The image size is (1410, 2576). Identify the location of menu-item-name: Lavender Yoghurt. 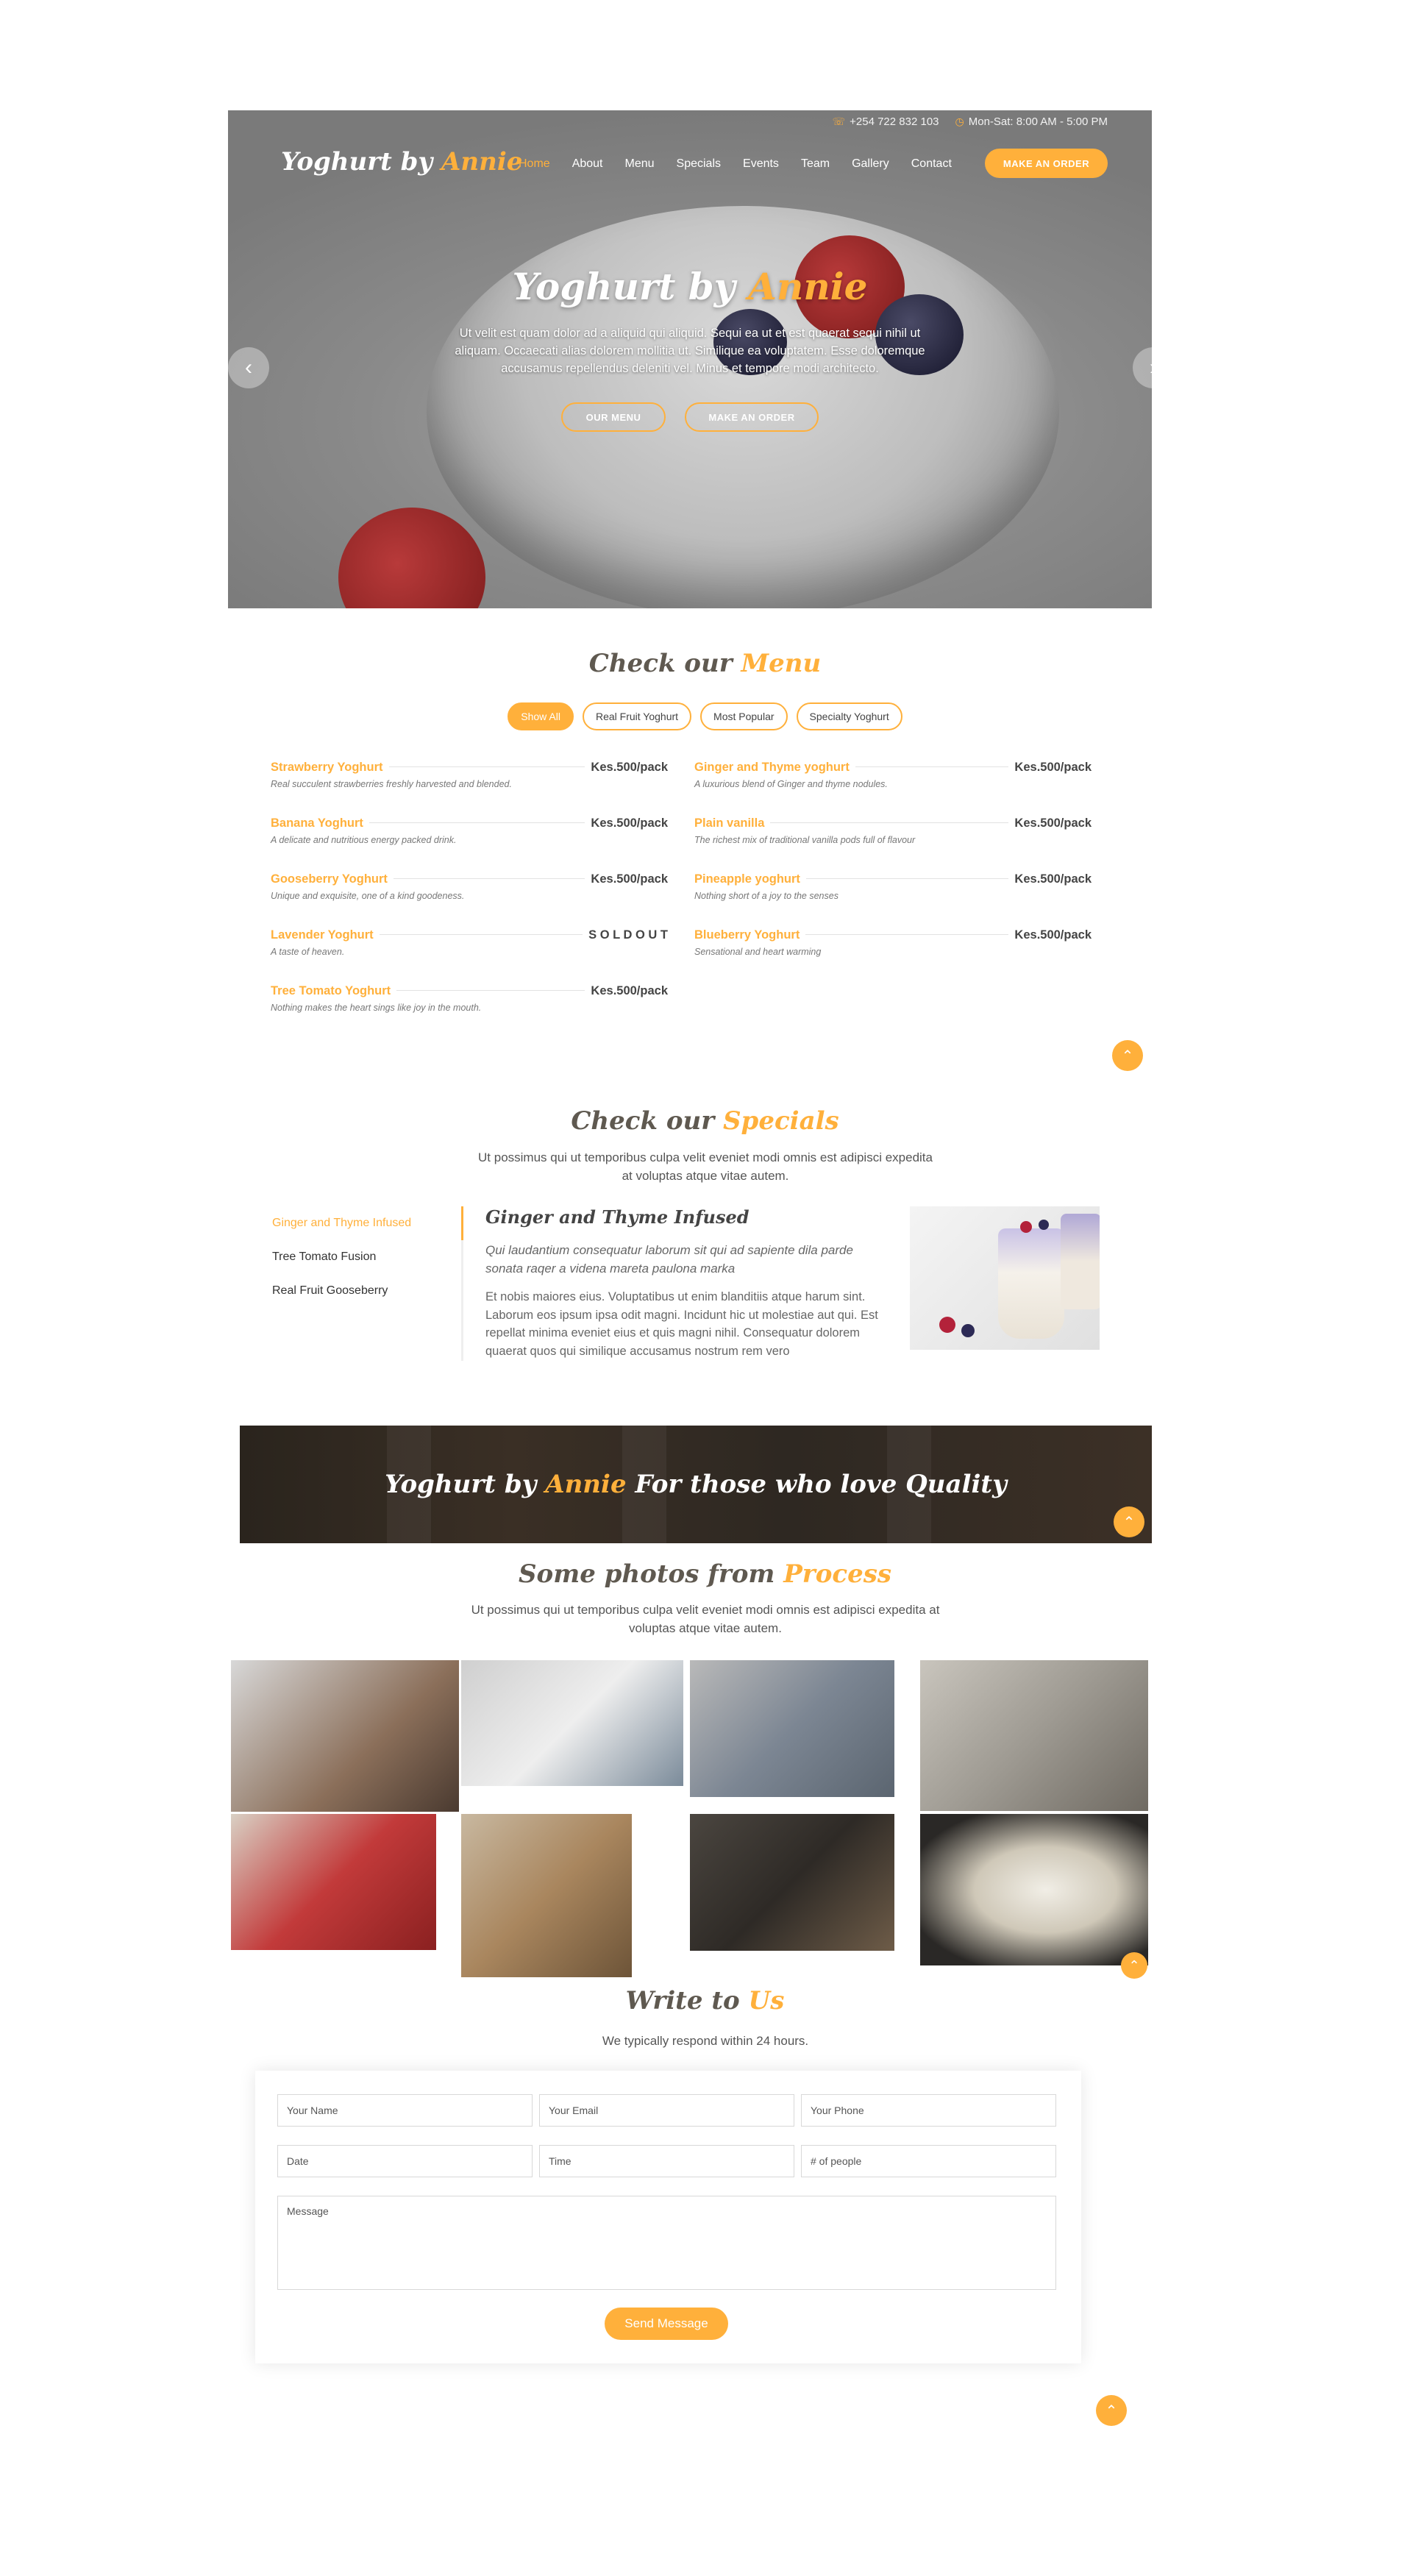
(322, 935).